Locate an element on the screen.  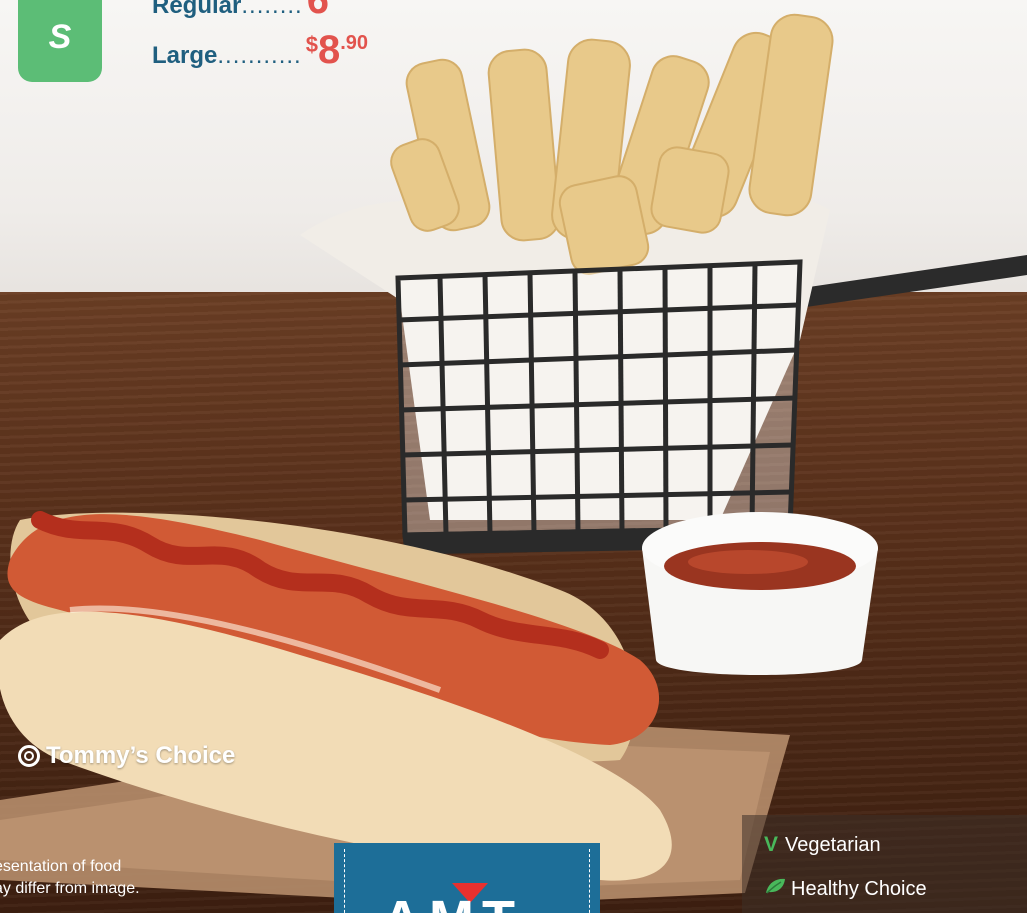
healthy-choice-label: Healthy Choice is located at coordinates (859, 888).